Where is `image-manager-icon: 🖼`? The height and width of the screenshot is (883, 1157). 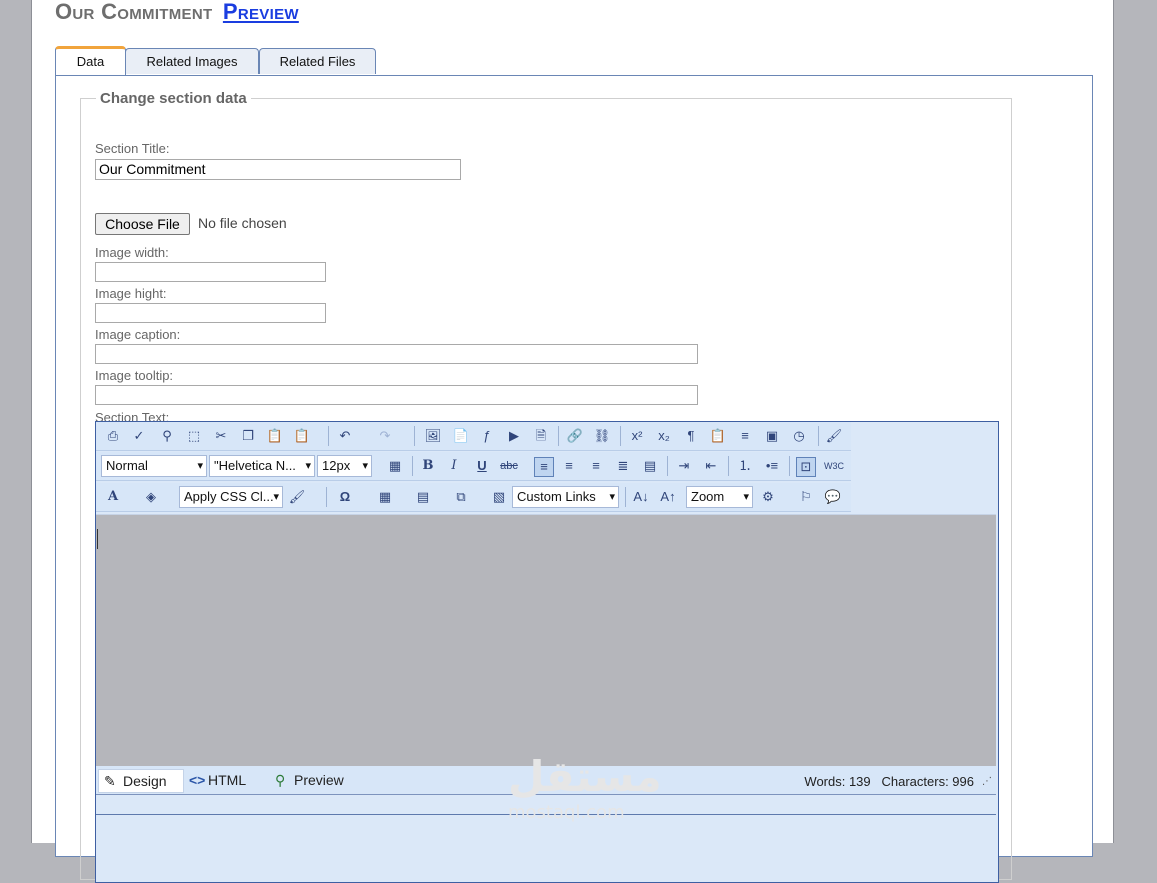 image-manager-icon: 🖼 is located at coordinates (433, 436).